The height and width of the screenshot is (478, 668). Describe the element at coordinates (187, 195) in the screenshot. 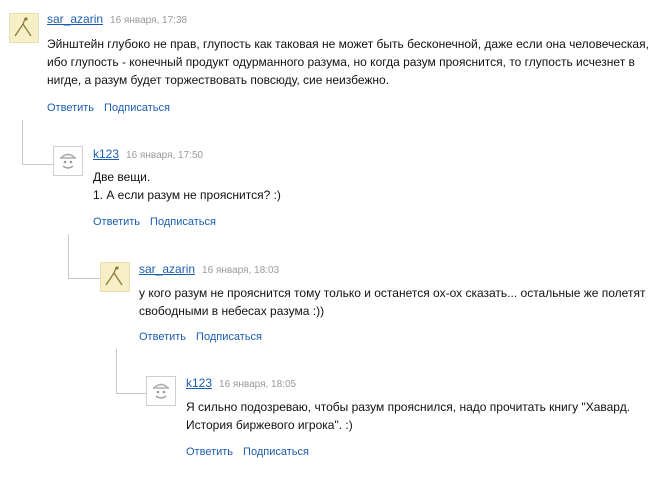

I see `comment-line: 1. А если разум не прояснится? :)` at that location.